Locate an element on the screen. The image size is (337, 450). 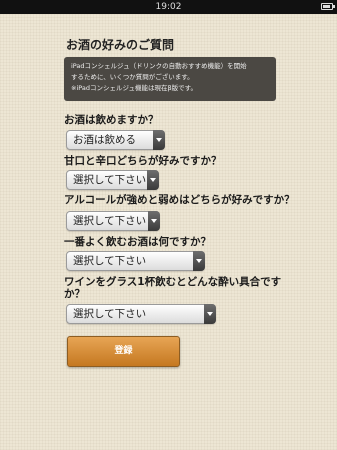
status-time: 19:02 is located at coordinates (168, 7).